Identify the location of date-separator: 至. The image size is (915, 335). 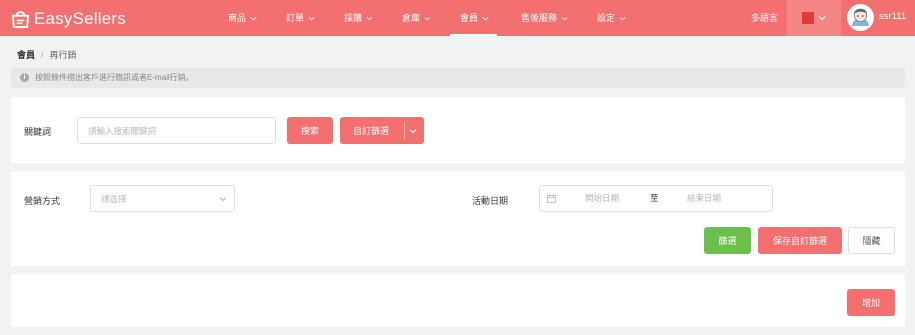
(654, 198).